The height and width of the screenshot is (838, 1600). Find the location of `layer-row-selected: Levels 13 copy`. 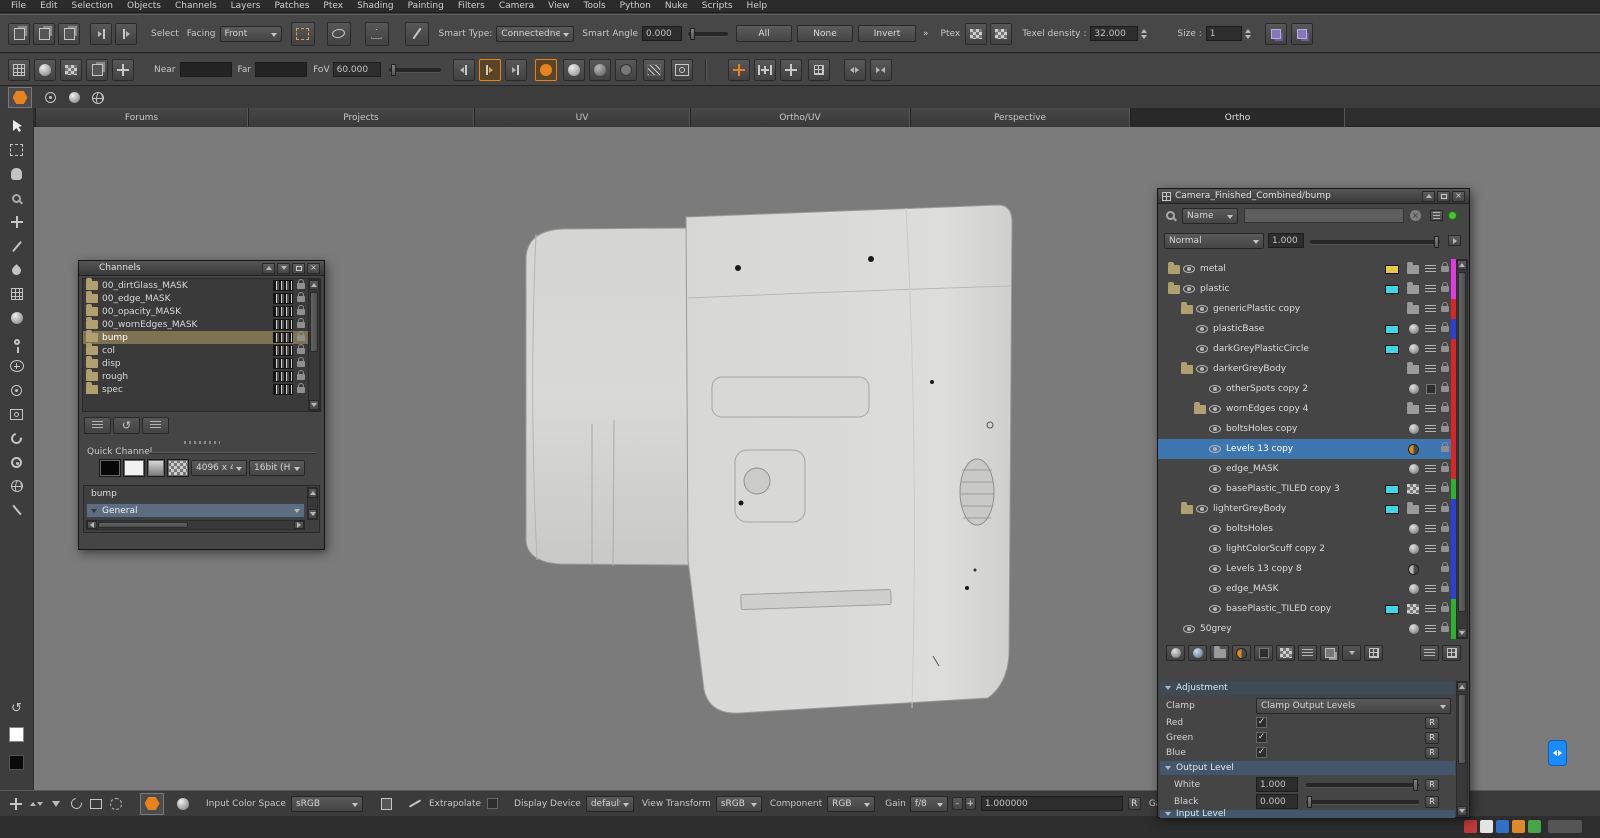

layer-row-selected: Levels 13 copy is located at coordinates (1307, 449).